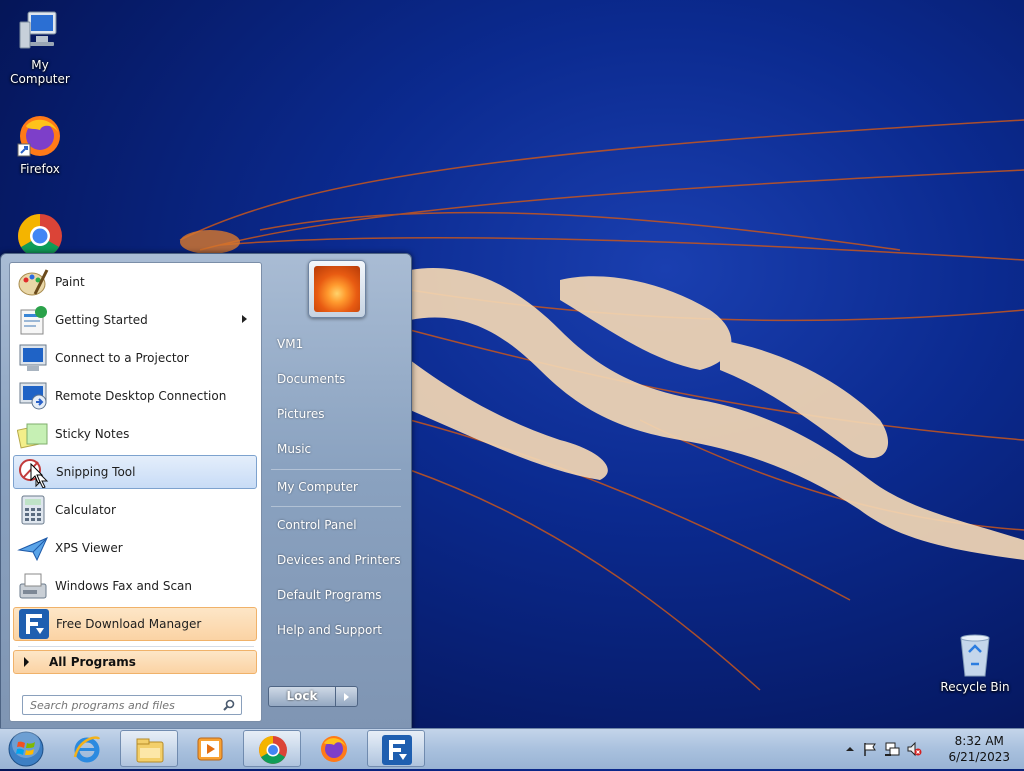 This screenshot has height=771, width=1024. Describe the element at coordinates (129, 624) in the screenshot. I see `program-label: Free Download Manager` at that location.